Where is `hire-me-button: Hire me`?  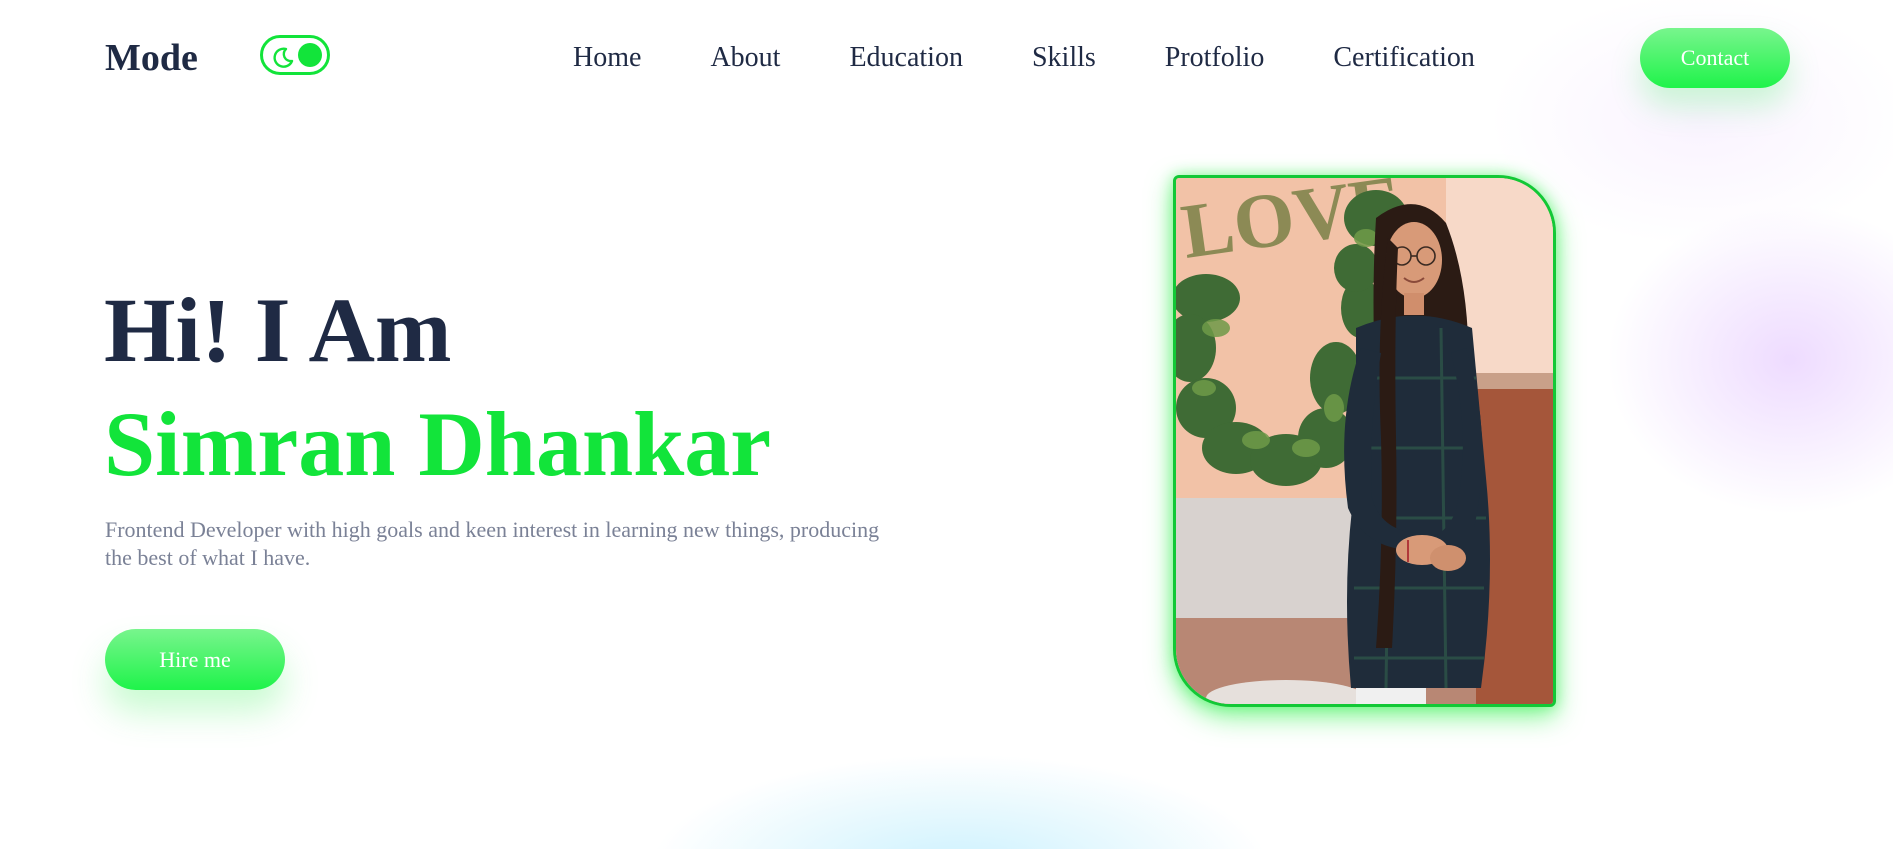 hire-me-button: Hire me is located at coordinates (195, 659).